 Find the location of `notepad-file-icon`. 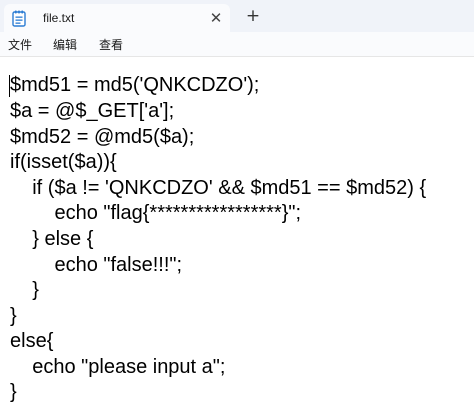

notepad-file-icon is located at coordinates (19, 18).